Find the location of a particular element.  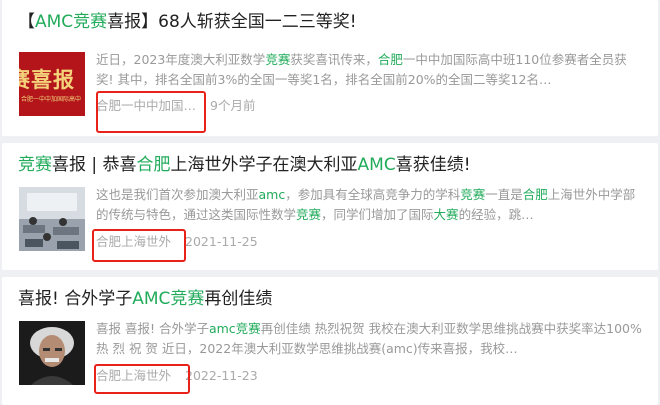

thumbnail-sub-text: 合肥一中中加国际高中 is located at coordinates (51, 99).